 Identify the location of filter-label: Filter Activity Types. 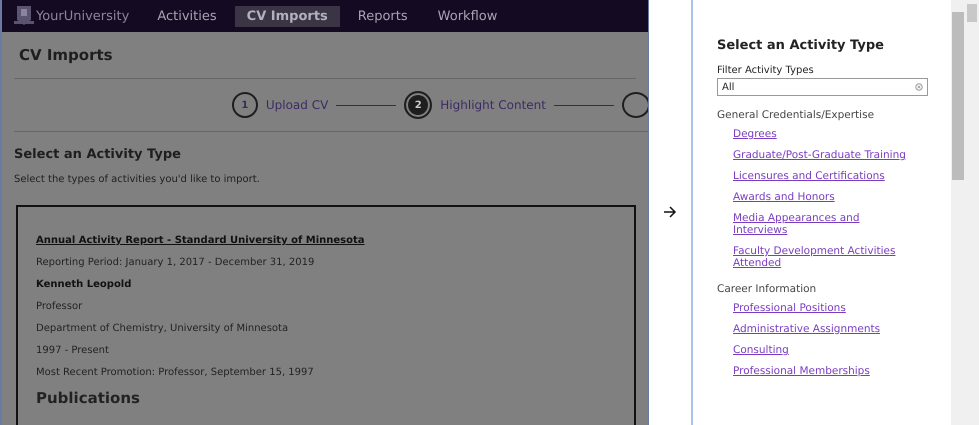
(766, 70).